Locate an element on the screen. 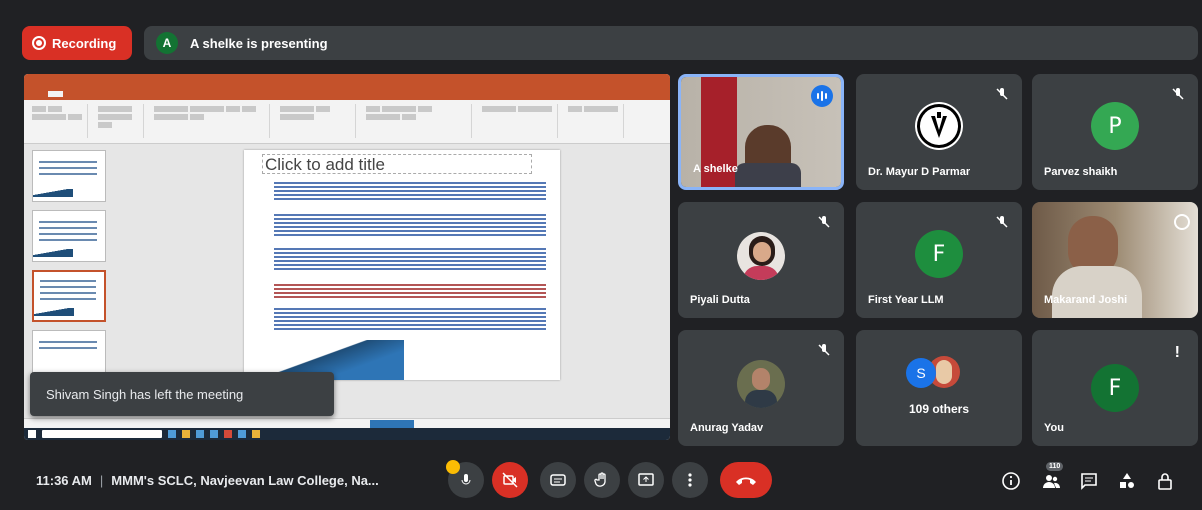  current-time: 11:36 AM is located at coordinates (64, 480).